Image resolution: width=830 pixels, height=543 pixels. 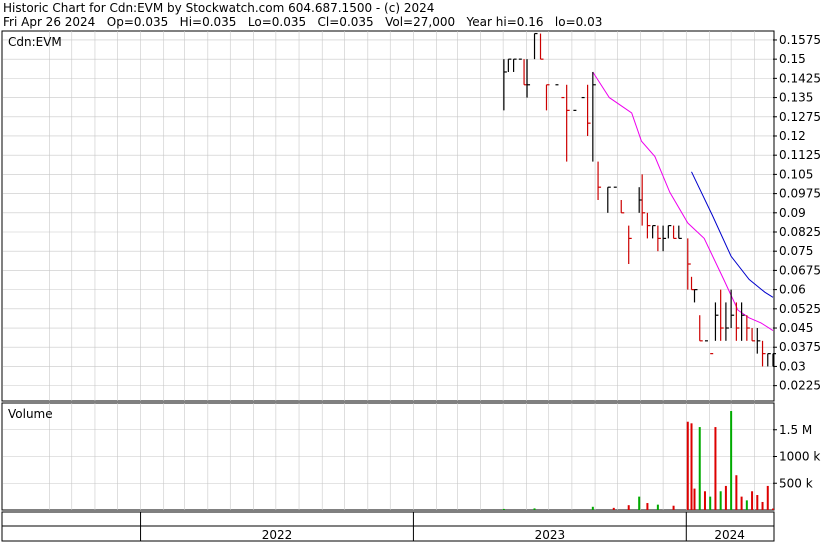 What do you see at coordinates (795, 430) in the screenshot?
I see `volume-tick-label: 1.5 M` at bounding box center [795, 430].